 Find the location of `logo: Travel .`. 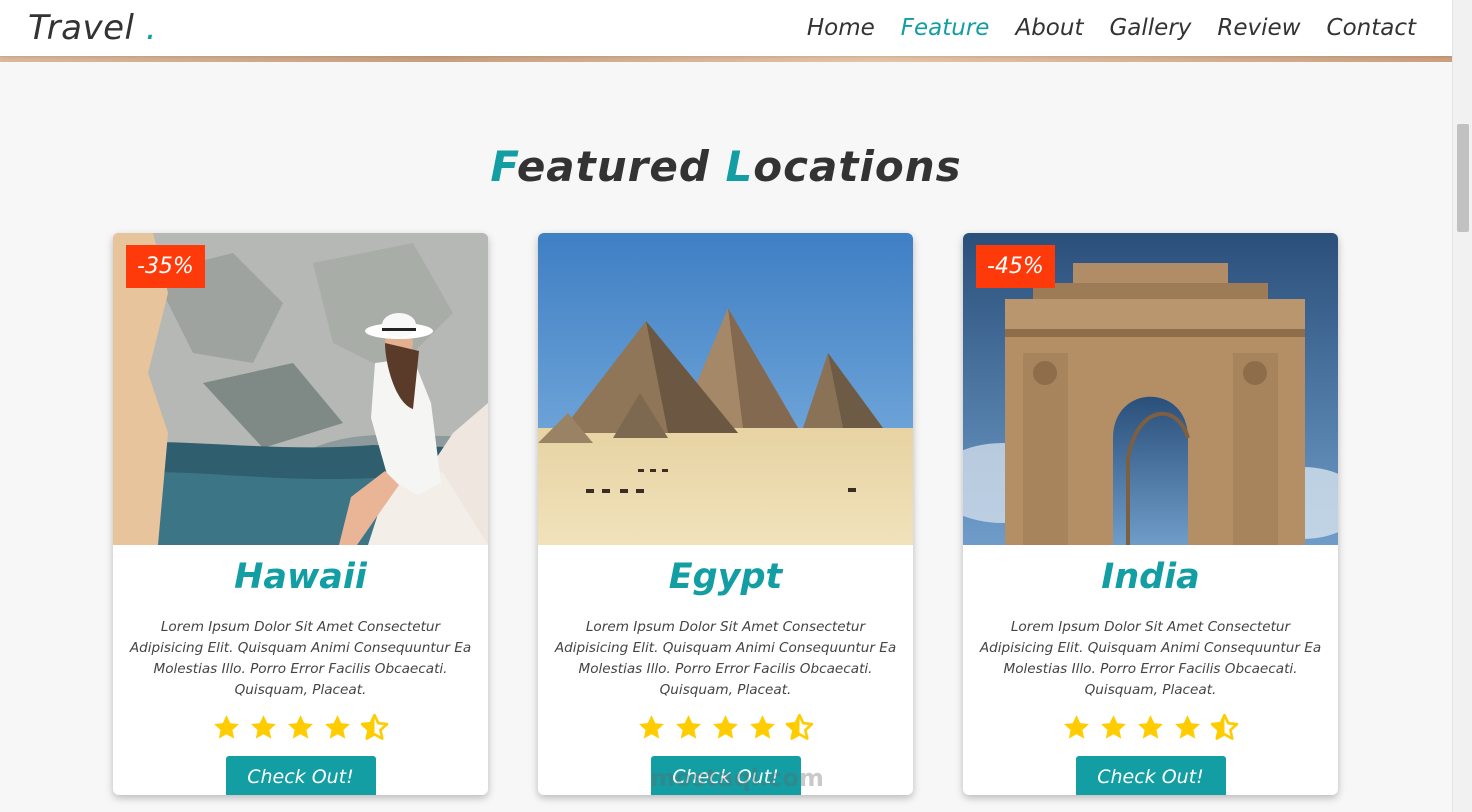

logo: Travel . is located at coordinates (92, 28).